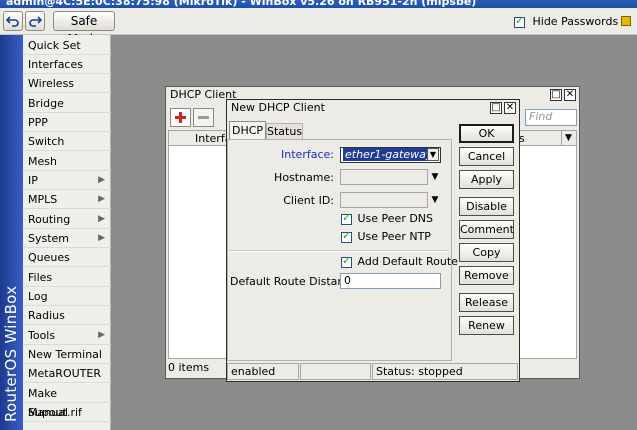 The width and height of the screenshot is (637, 430). Describe the element at coordinates (49, 219) in the screenshot. I see `sidebar-item-label: Routing` at that location.